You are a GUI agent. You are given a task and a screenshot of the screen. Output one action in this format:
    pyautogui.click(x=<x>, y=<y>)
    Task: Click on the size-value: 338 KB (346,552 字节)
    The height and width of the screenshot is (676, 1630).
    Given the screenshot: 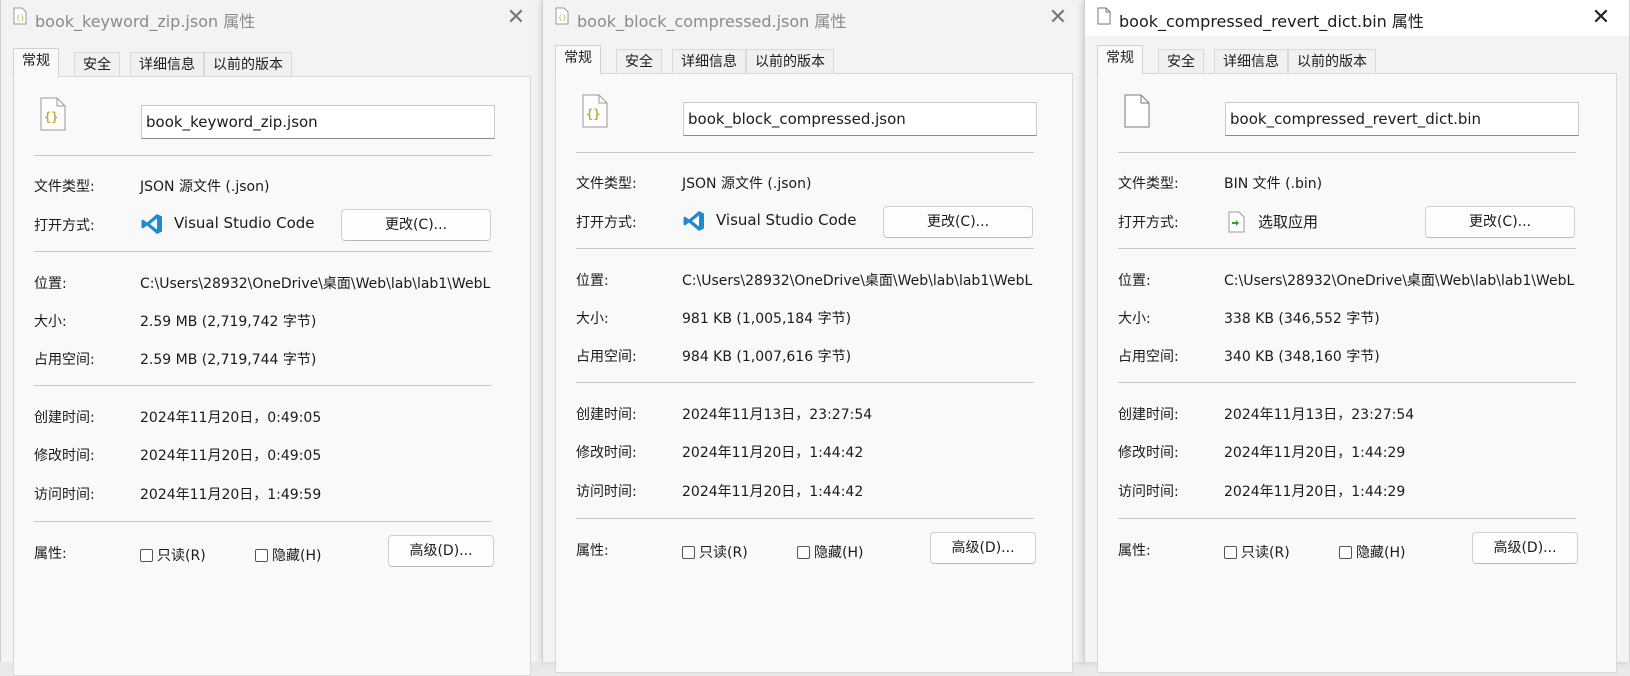 What is the action you would take?
    pyautogui.click(x=1302, y=319)
    